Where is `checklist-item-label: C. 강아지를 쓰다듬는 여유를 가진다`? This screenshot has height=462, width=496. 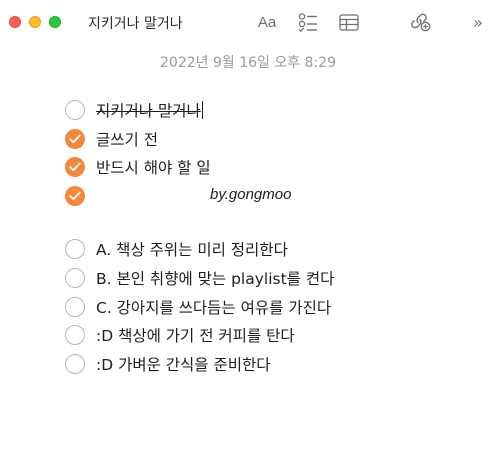 checklist-item-label: C. 강아지를 쓰다듬는 여유를 가진다 is located at coordinates (213, 307).